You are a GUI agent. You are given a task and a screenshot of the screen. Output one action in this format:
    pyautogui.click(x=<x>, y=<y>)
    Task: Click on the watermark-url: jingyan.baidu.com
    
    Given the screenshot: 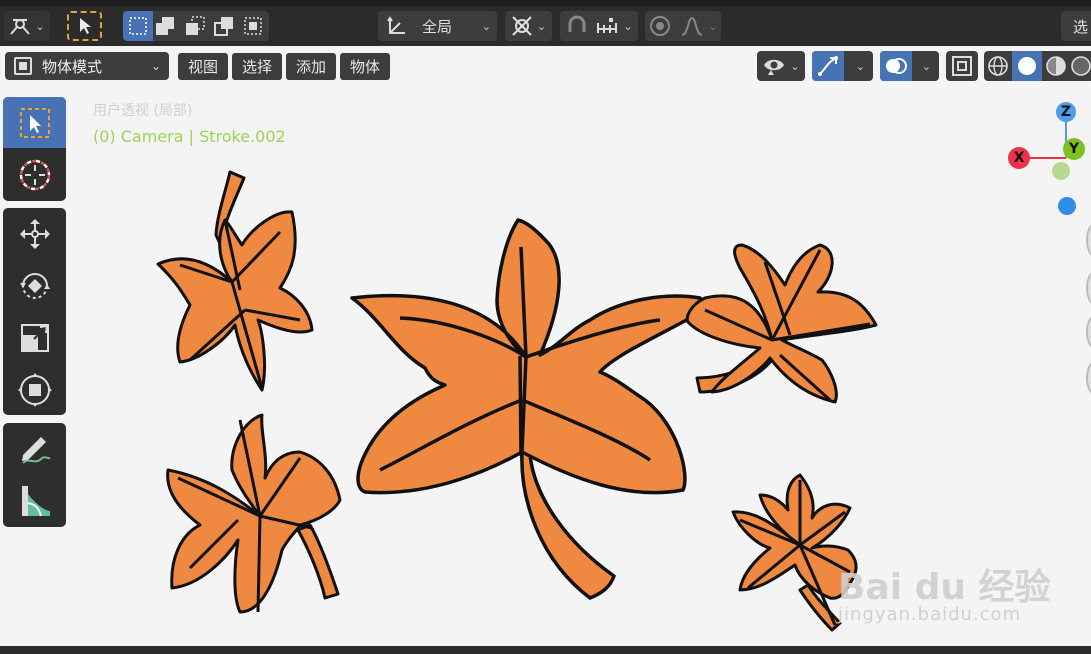 What is the action you would take?
    pyautogui.click(x=930, y=614)
    